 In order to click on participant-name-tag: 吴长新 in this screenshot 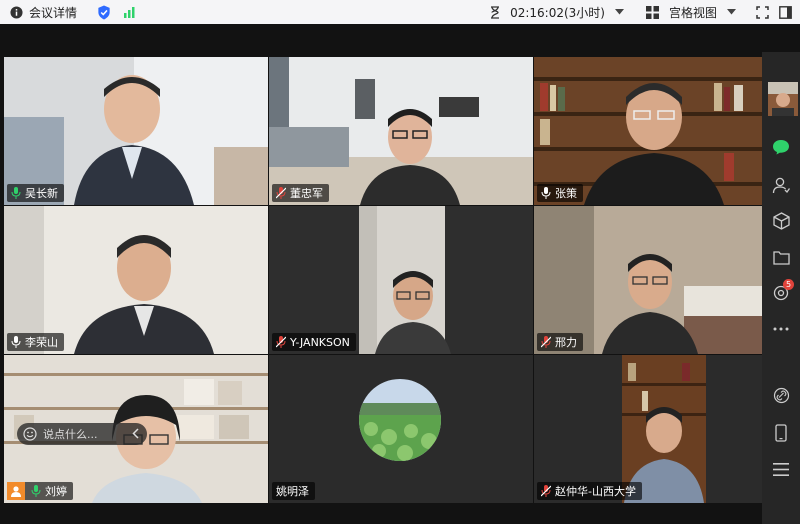, I will do `click(35, 193)`.